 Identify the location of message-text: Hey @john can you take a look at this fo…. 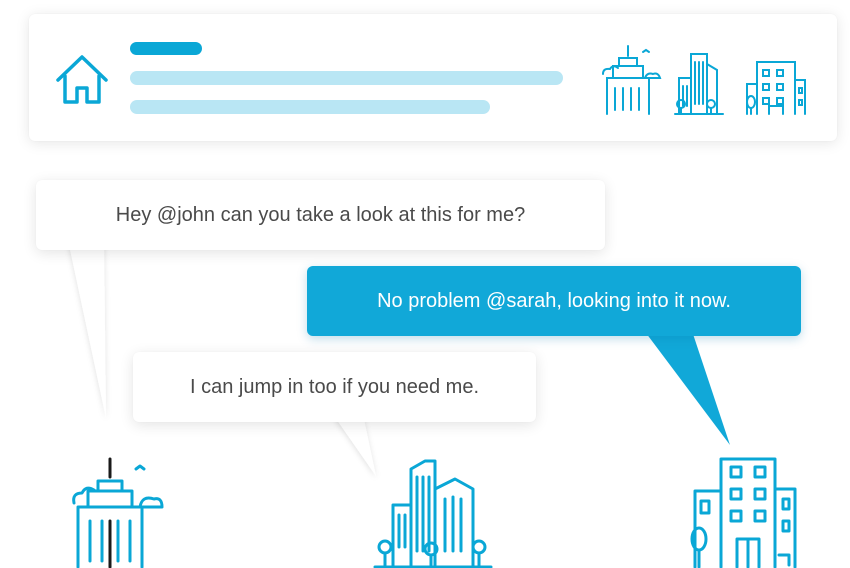
(320, 215).